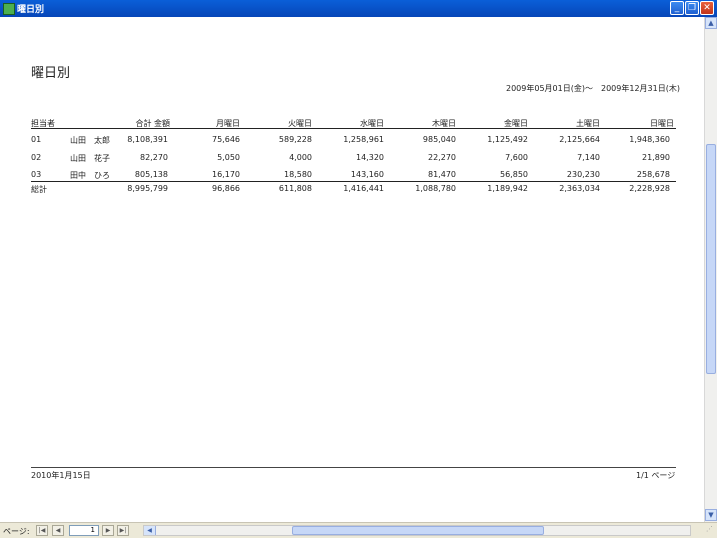 The height and width of the screenshot is (538, 717). I want to click on first-page-button: |◀, so click(42, 530).